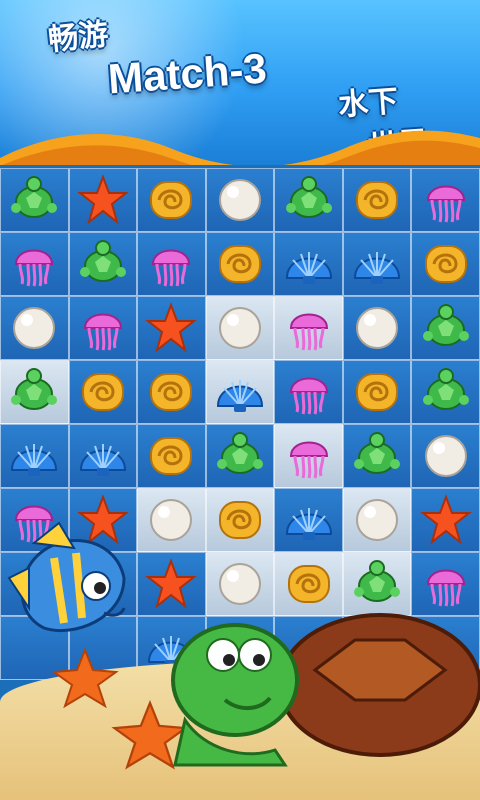  I want to click on title-line-3: 水下, so click(368, 103).